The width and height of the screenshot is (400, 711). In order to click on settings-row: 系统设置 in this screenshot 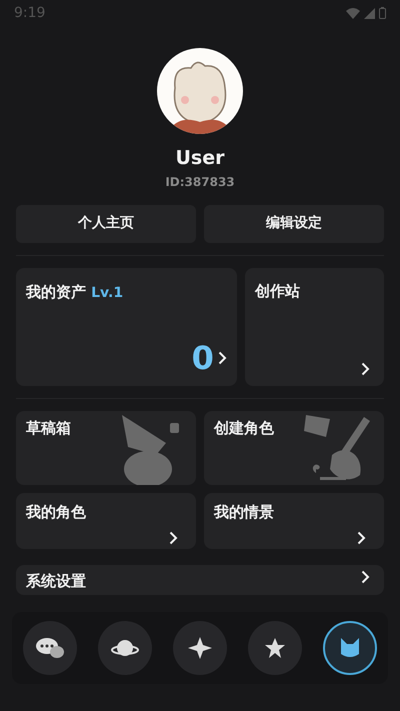, I will do `click(200, 579)`.